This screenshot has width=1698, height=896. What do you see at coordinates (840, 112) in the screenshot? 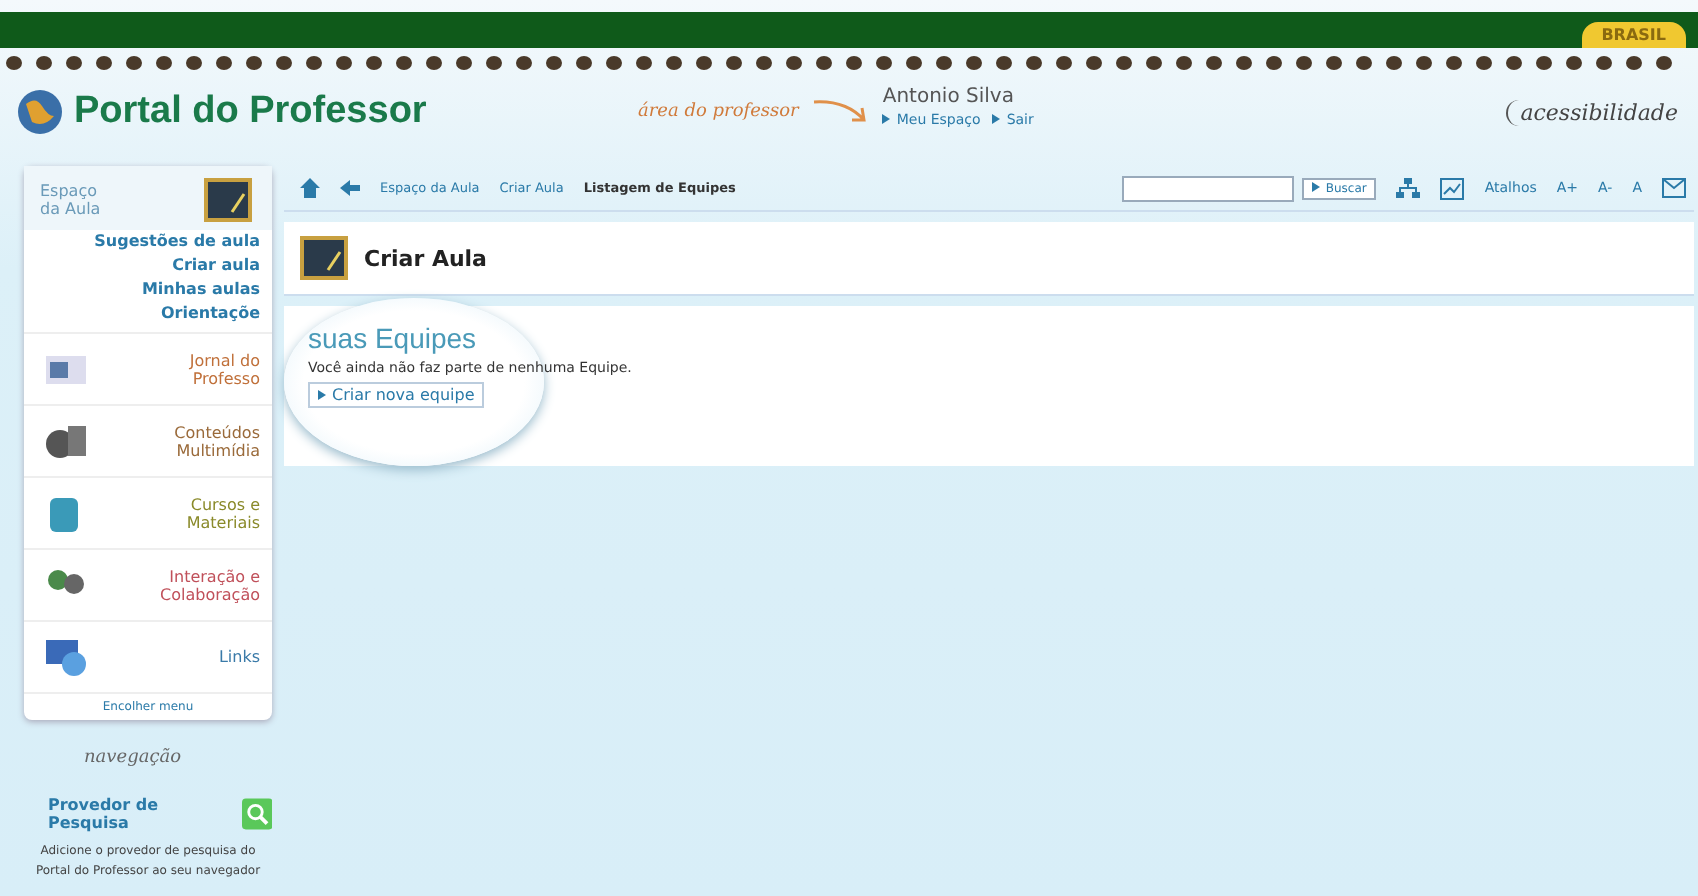
I see `arrow-icon` at bounding box center [840, 112].